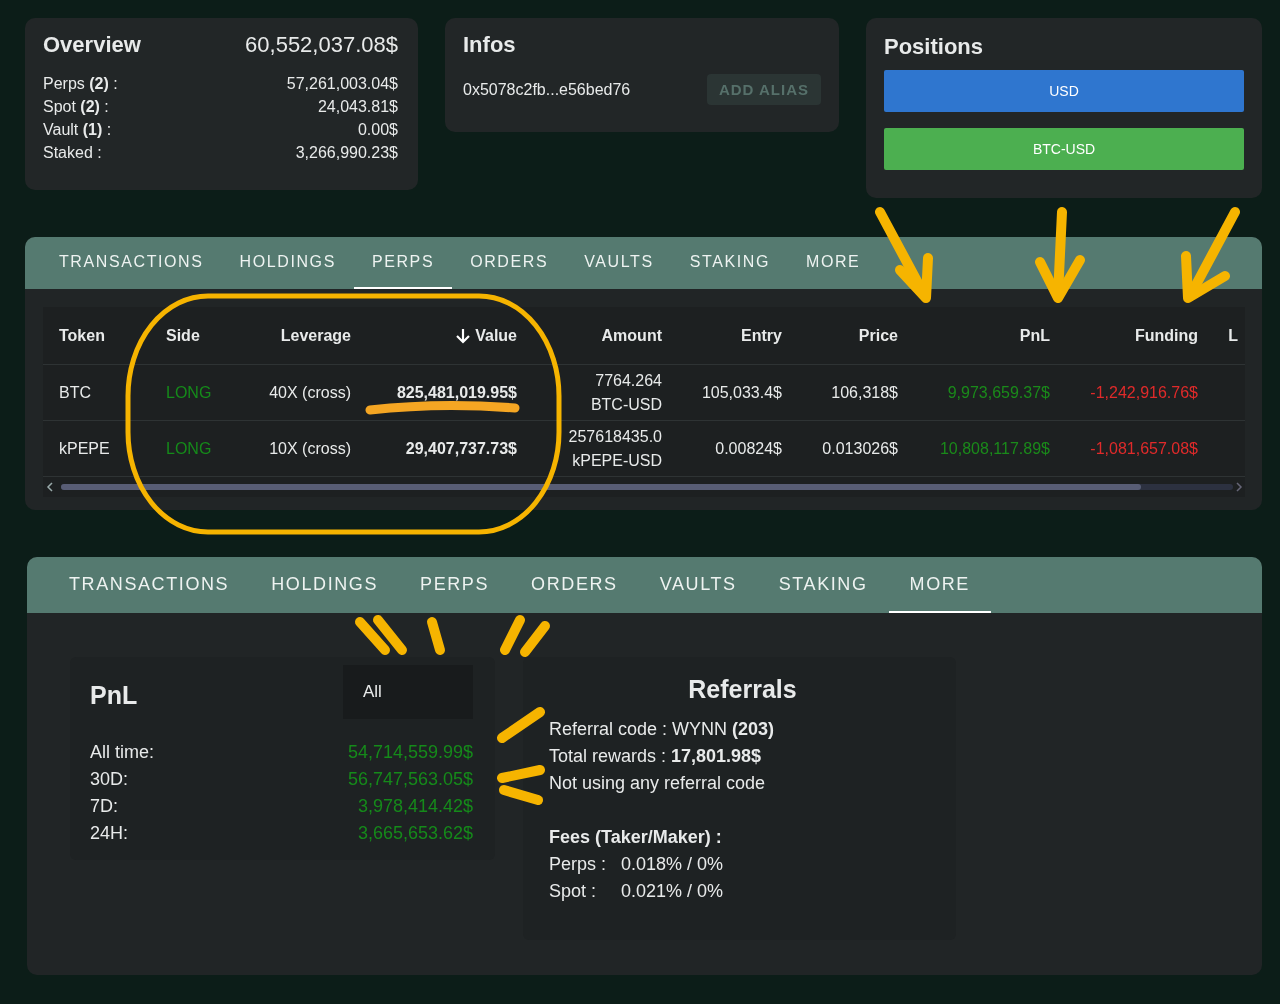 This screenshot has height=1004, width=1280. What do you see at coordinates (298, 336) in the screenshot?
I see `column-header: Leverage` at bounding box center [298, 336].